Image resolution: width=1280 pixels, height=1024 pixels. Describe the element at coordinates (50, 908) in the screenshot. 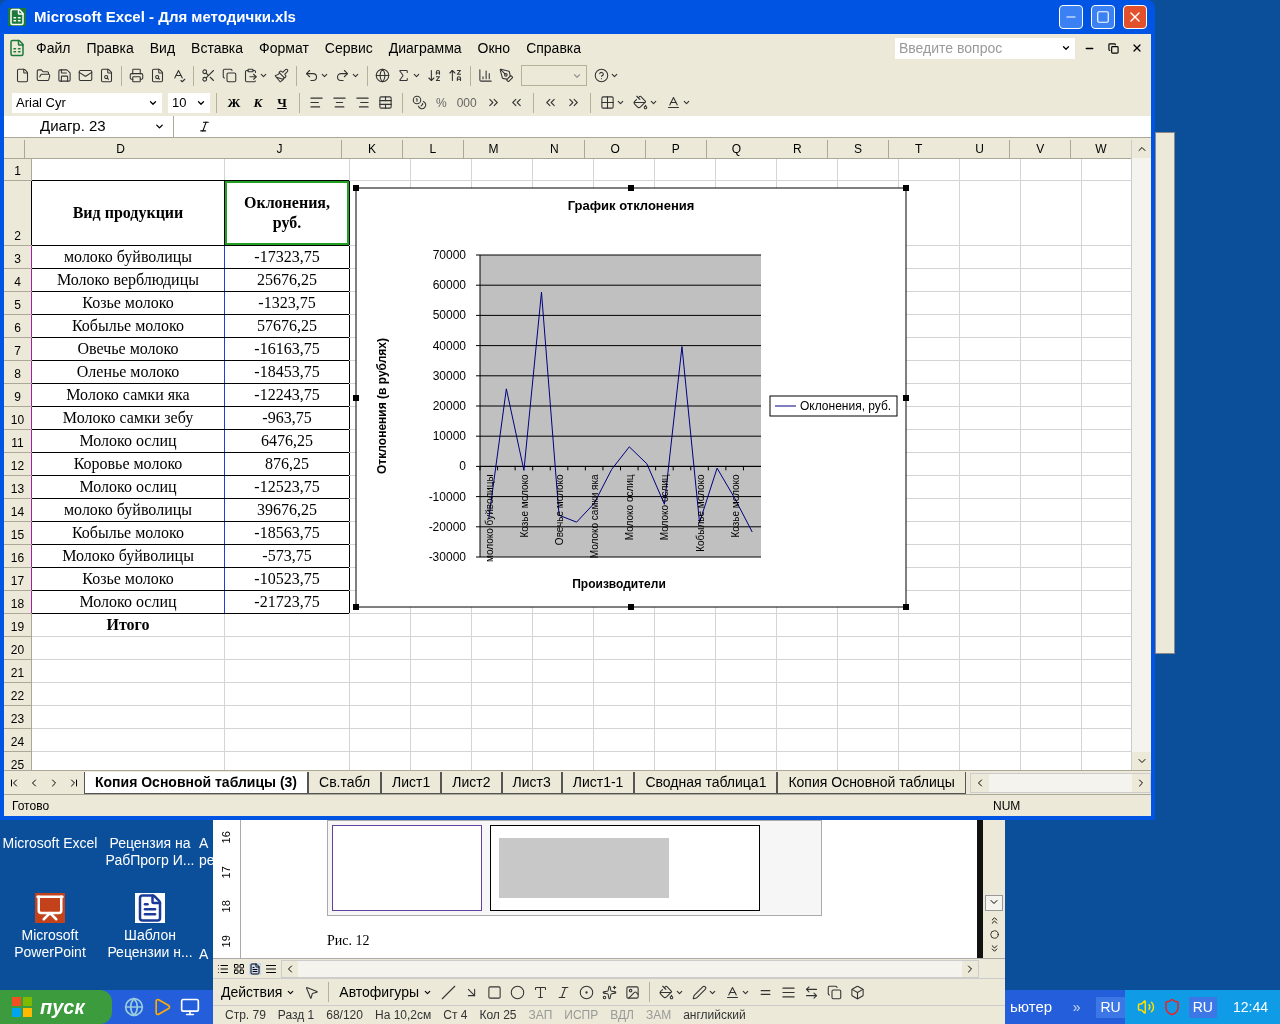

I see `presentation-file-icon` at that location.